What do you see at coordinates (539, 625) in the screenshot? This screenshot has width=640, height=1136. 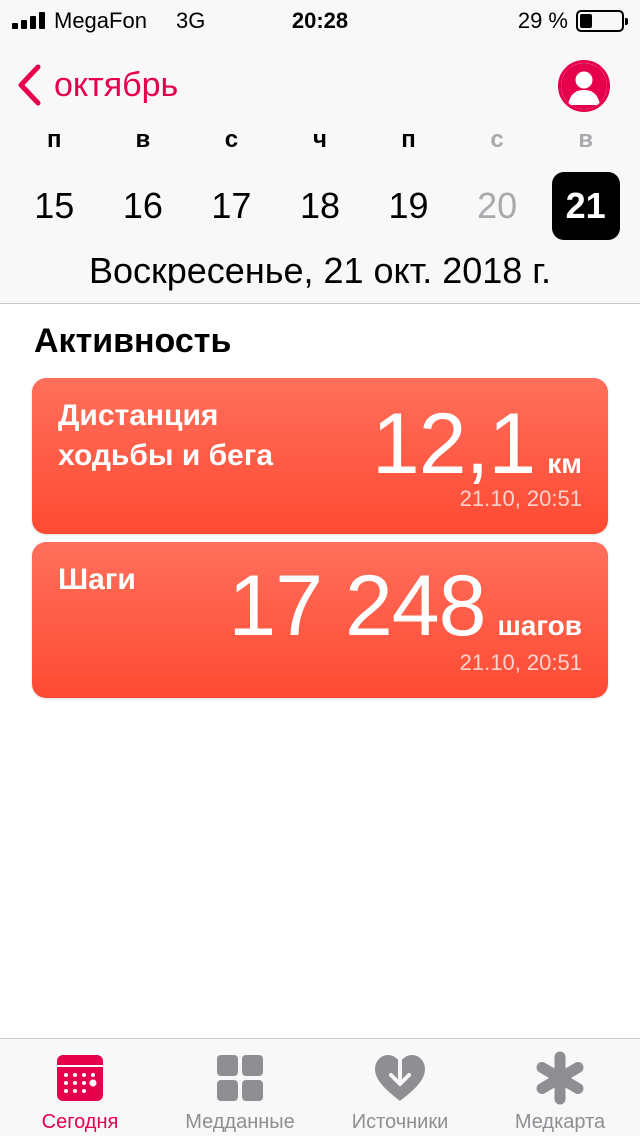 I see `card-unit: шагов` at bounding box center [539, 625].